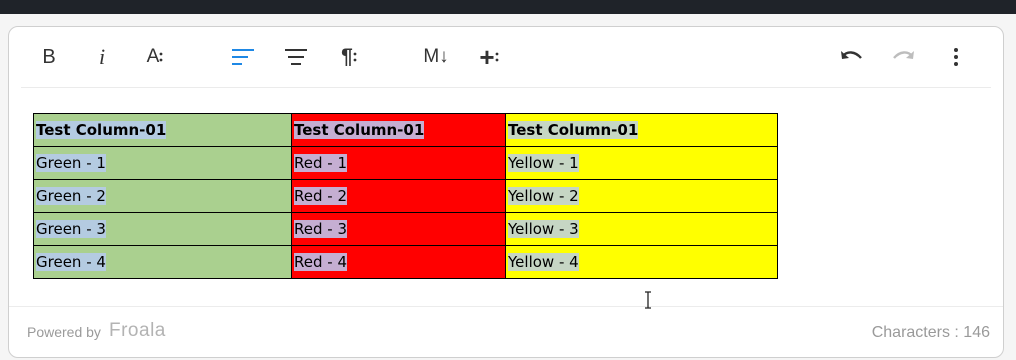 This screenshot has height=360, width=1016. What do you see at coordinates (71, 229) in the screenshot?
I see `cell-text: Green - 3` at bounding box center [71, 229].